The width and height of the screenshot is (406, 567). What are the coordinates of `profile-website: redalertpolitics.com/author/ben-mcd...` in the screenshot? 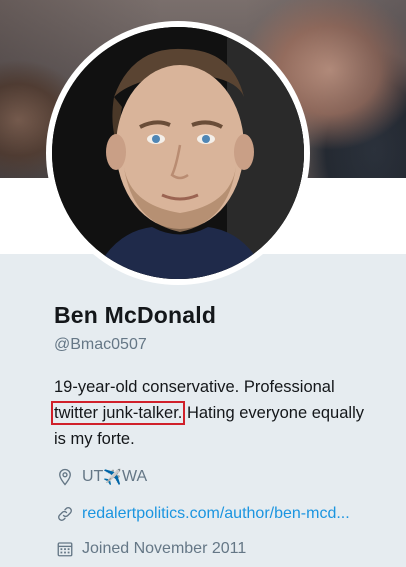 It's located at (203, 514).